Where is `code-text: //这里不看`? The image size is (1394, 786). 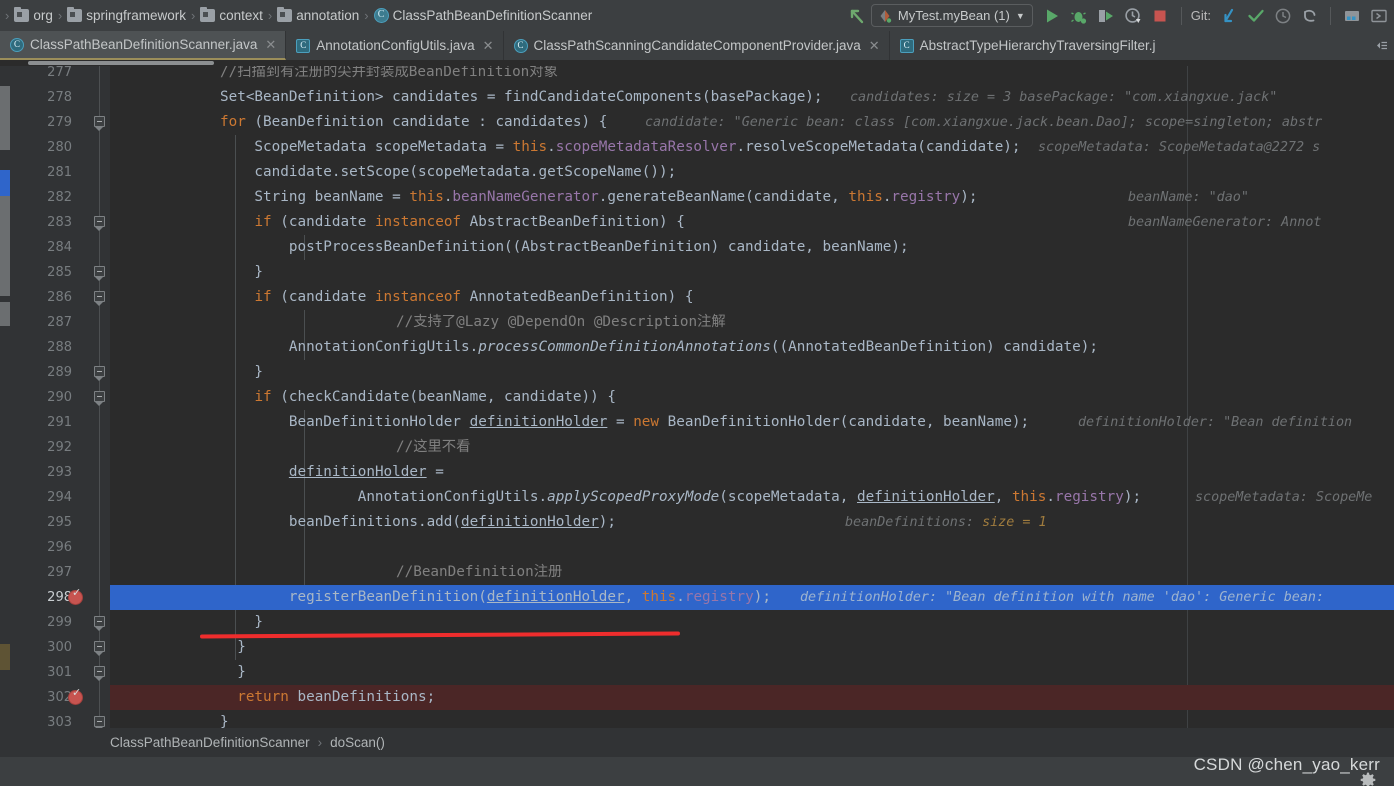
code-text: //这里不看 is located at coordinates (433, 447).